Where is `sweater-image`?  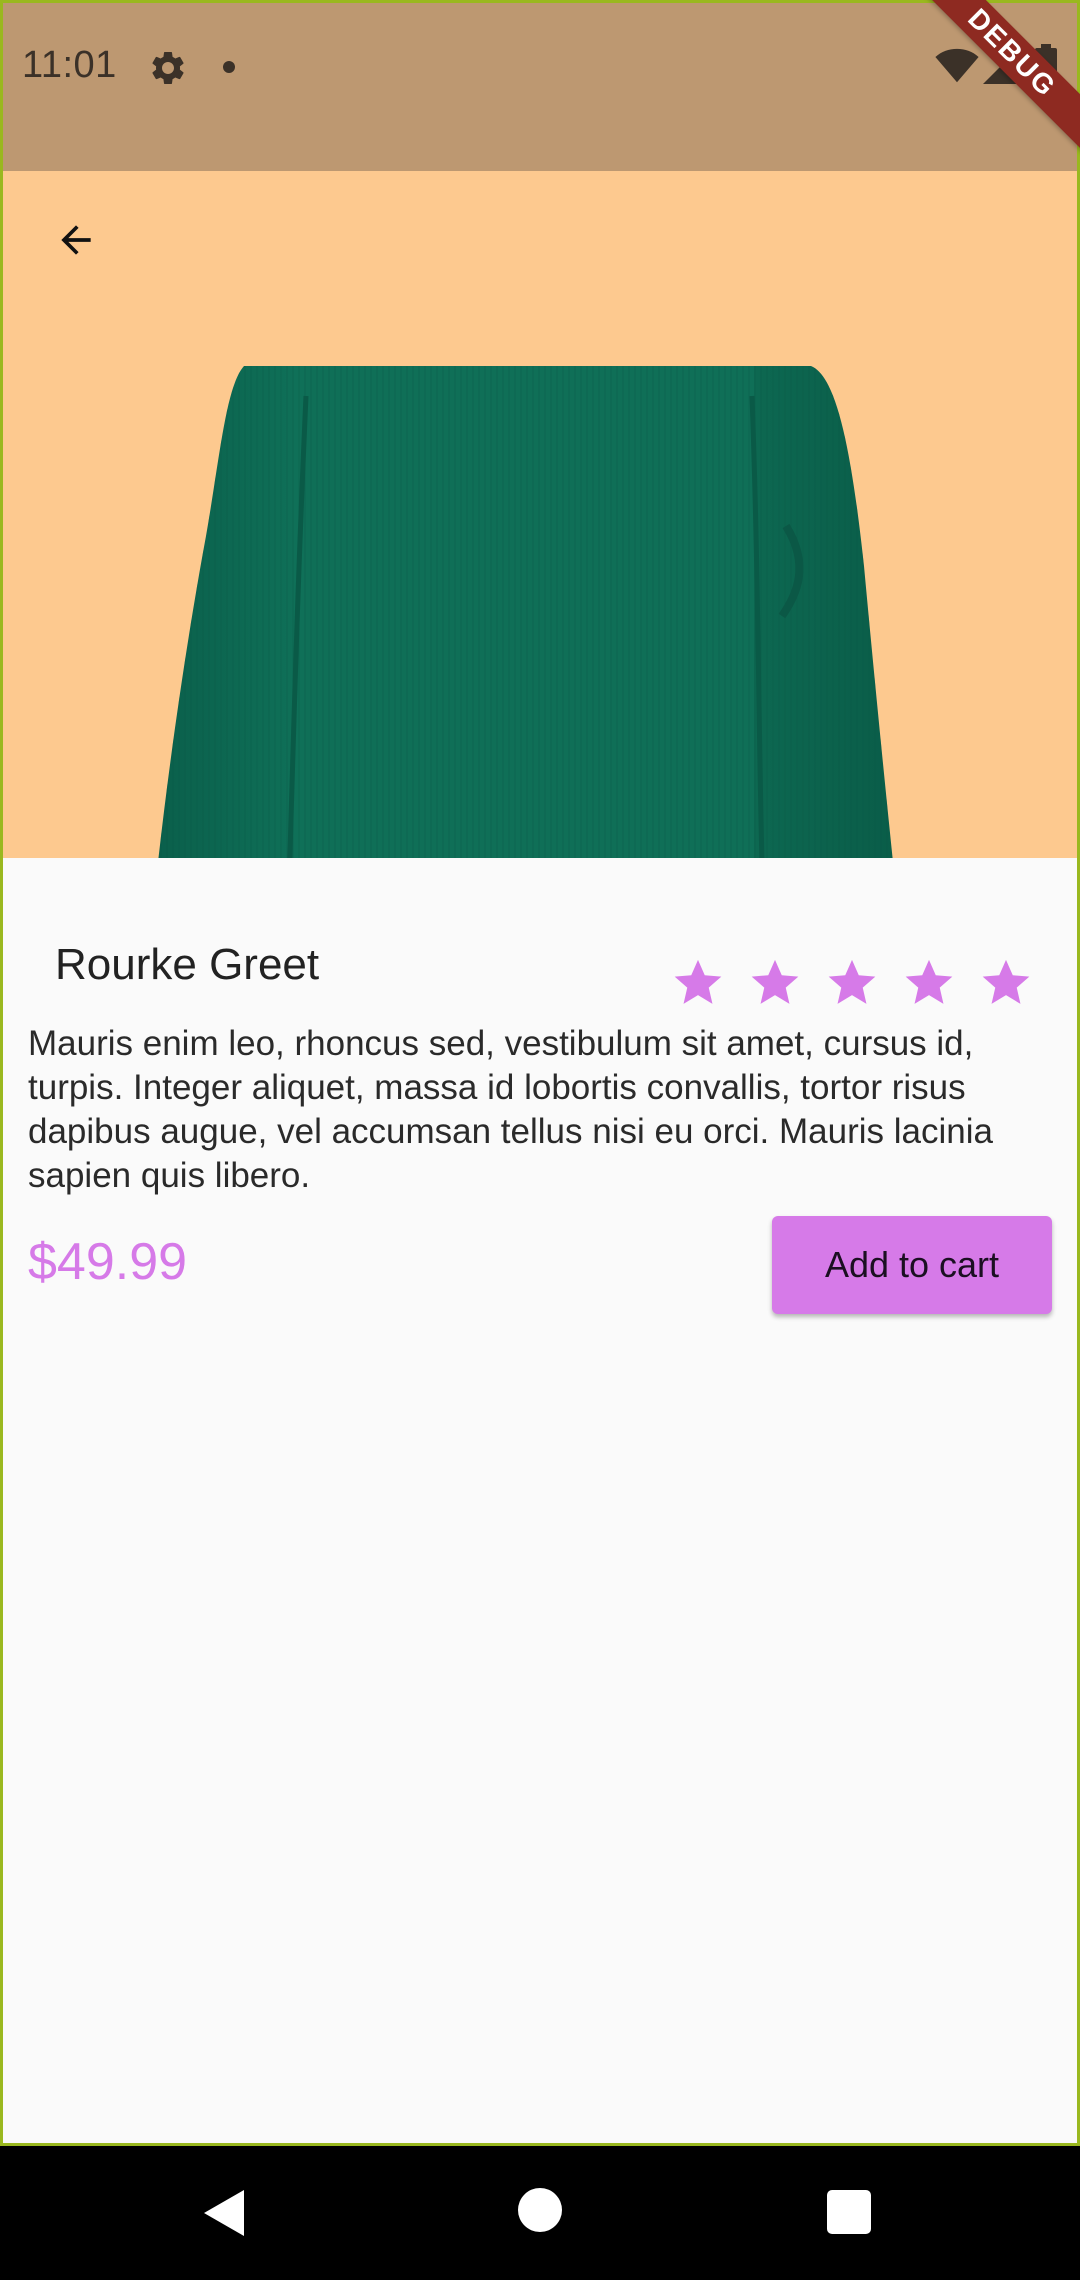
sweater-image is located at coordinates (525, 612).